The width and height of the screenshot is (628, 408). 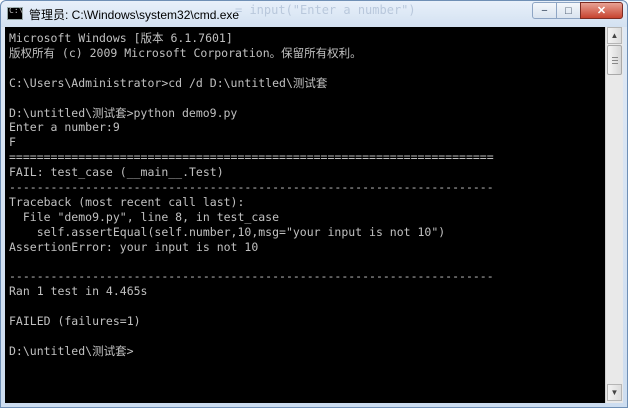 What do you see at coordinates (78, 291) in the screenshot?
I see `console-line: Ran 1 test in 4.465s` at bounding box center [78, 291].